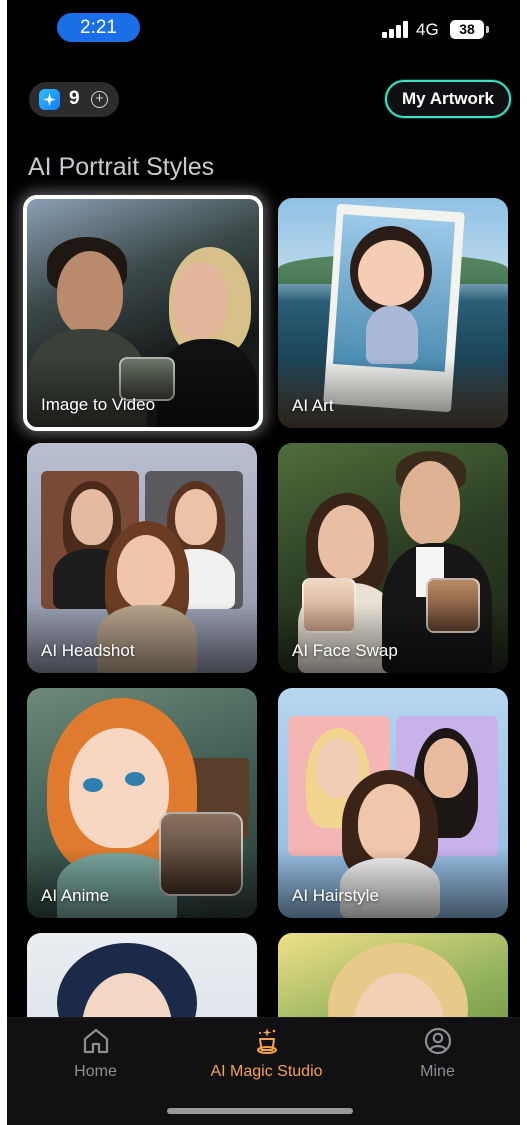  I want to click on nav-label: AI Magic Studio, so click(266, 1071).